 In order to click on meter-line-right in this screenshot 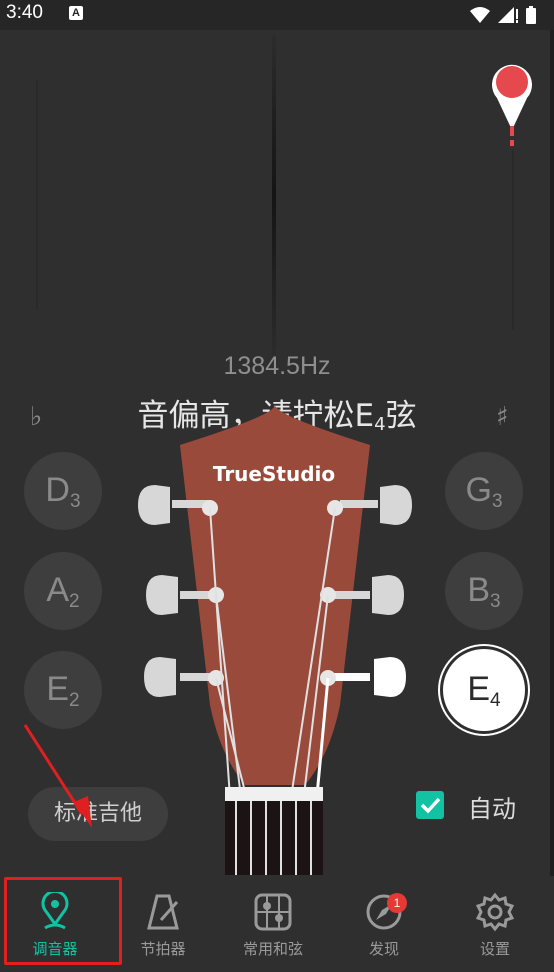, I will do `click(513, 240)`.